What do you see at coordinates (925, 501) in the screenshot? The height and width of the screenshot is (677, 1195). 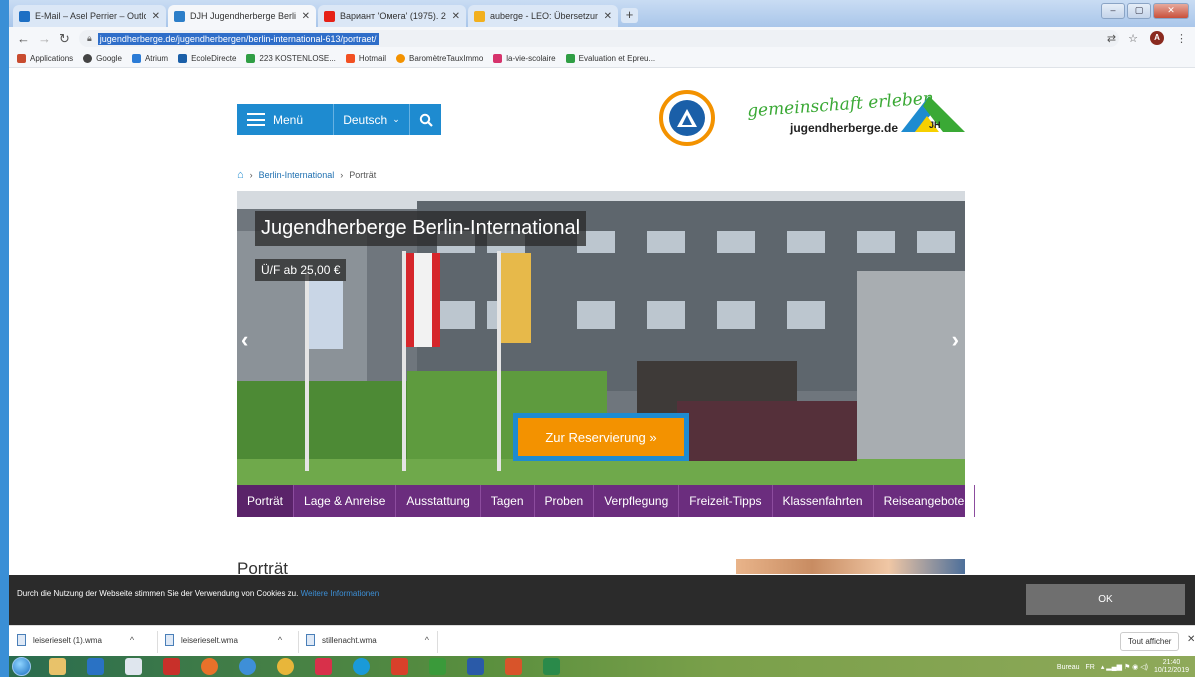 I see `tab-reiseangebote: Reiseangebote` at bounding box center [925, 501].